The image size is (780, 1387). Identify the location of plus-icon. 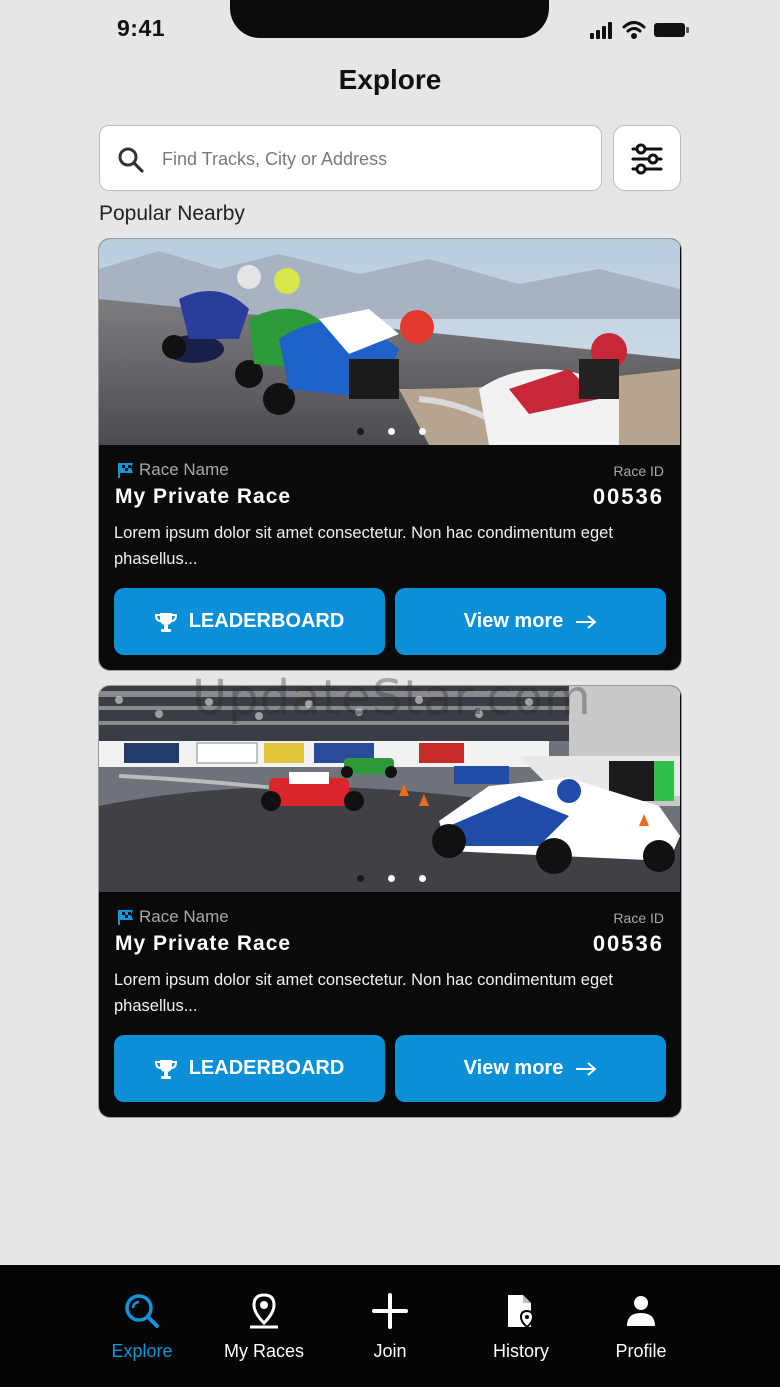
(390, 1311).